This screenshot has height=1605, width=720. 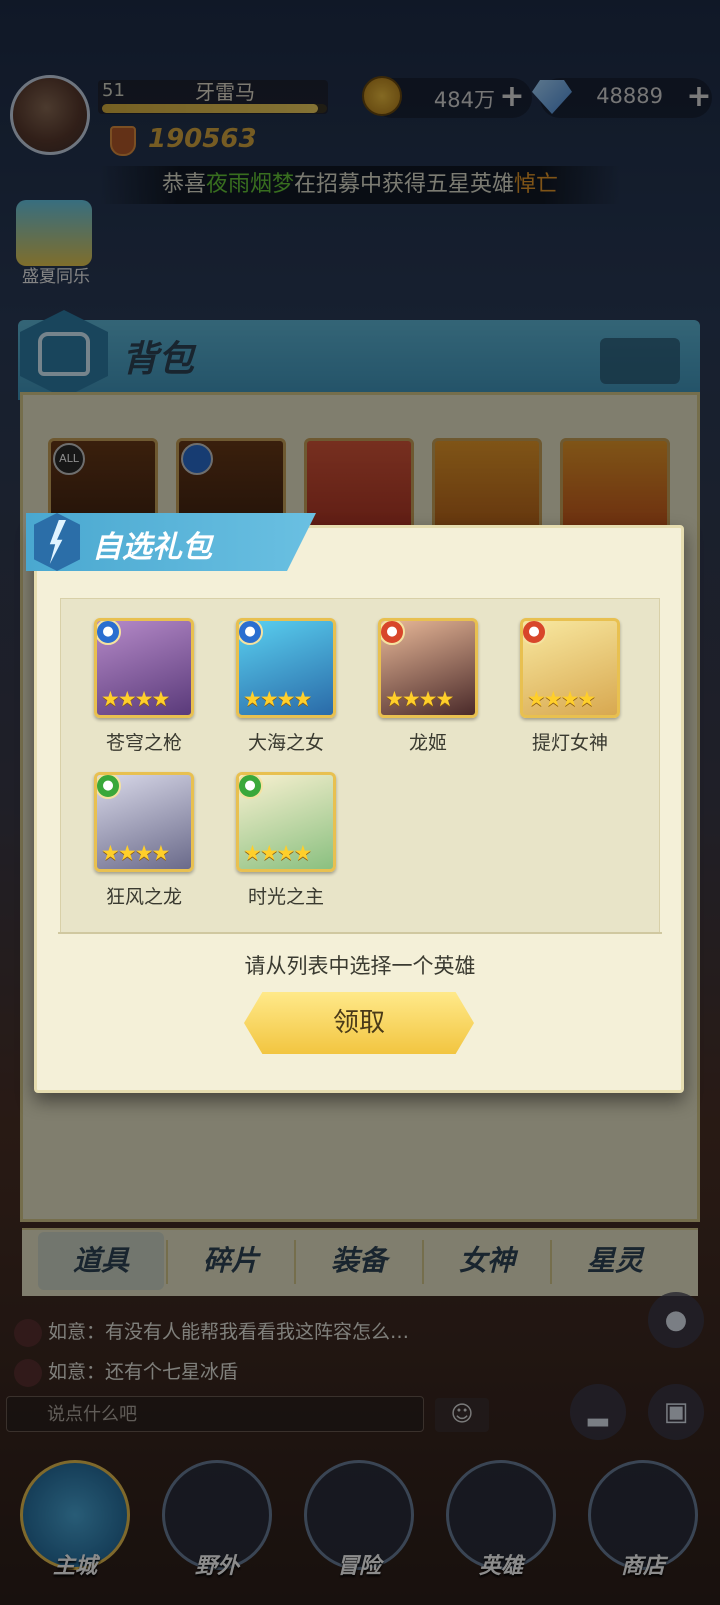 I want to click on hero-card-5: ● ★★★★, so click(x=144, y=822).